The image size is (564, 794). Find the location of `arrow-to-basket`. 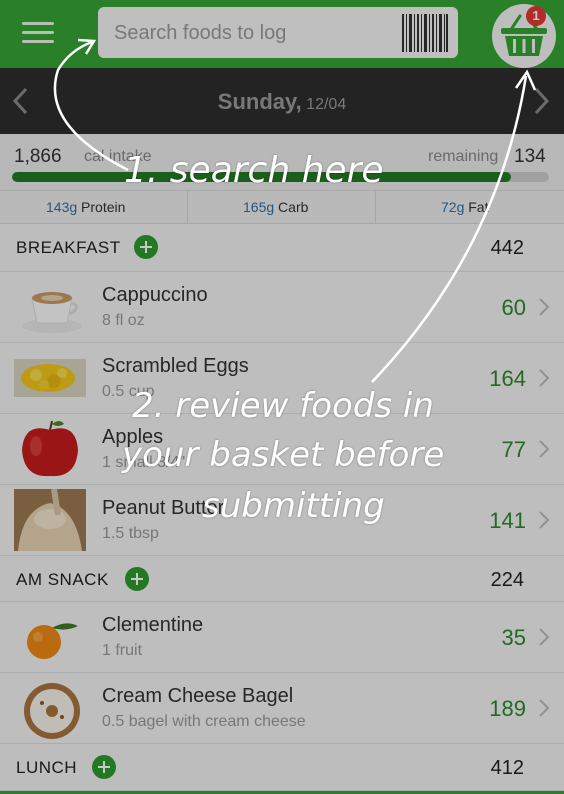

arrow-to-basket is located at coordinates (449, 229).